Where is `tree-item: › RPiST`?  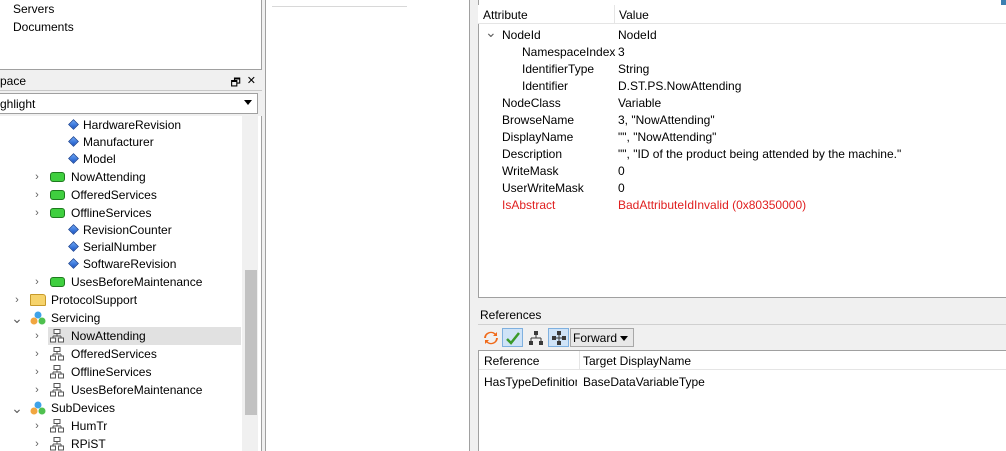 tree-item: › RPiST is located at coordinates (121, 443).